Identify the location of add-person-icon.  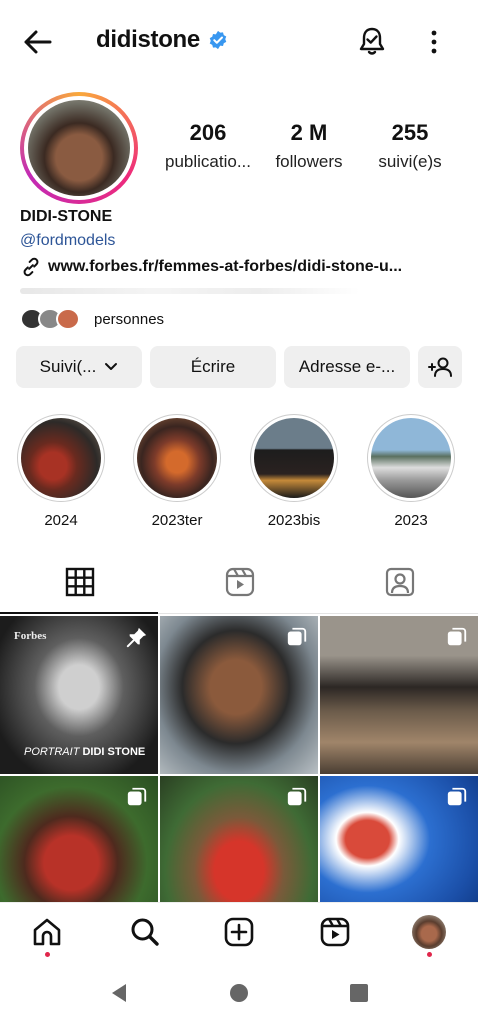
(440, 367).